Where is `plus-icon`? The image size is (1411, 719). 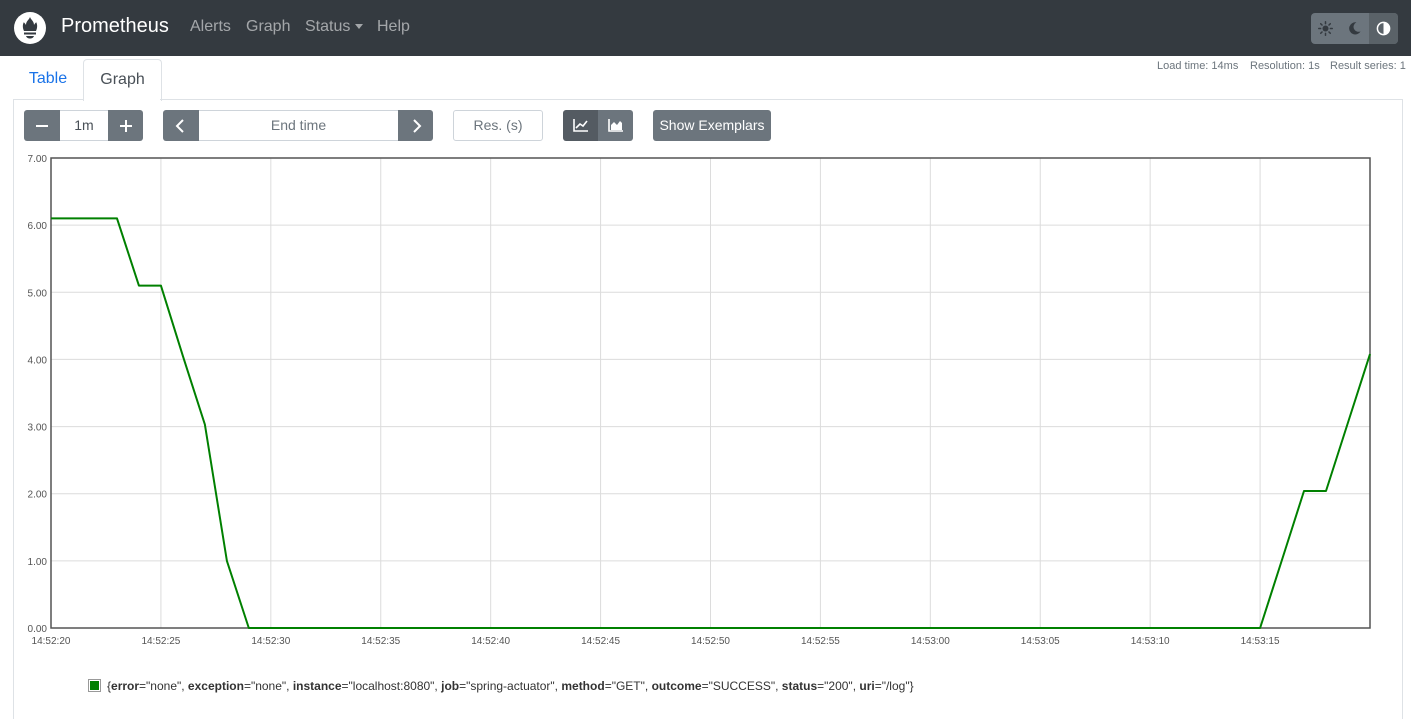
plus-icon is located at coordinates (126, 126).